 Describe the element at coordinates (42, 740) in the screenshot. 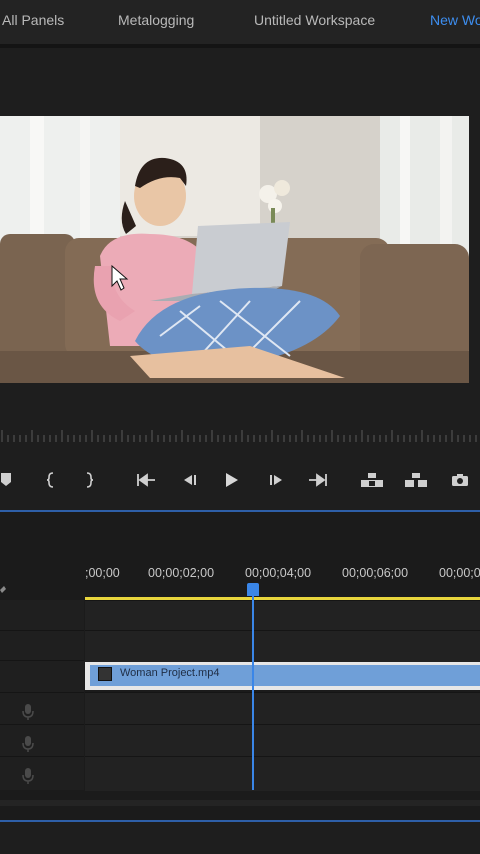

I see `track-header-a2` at that location.